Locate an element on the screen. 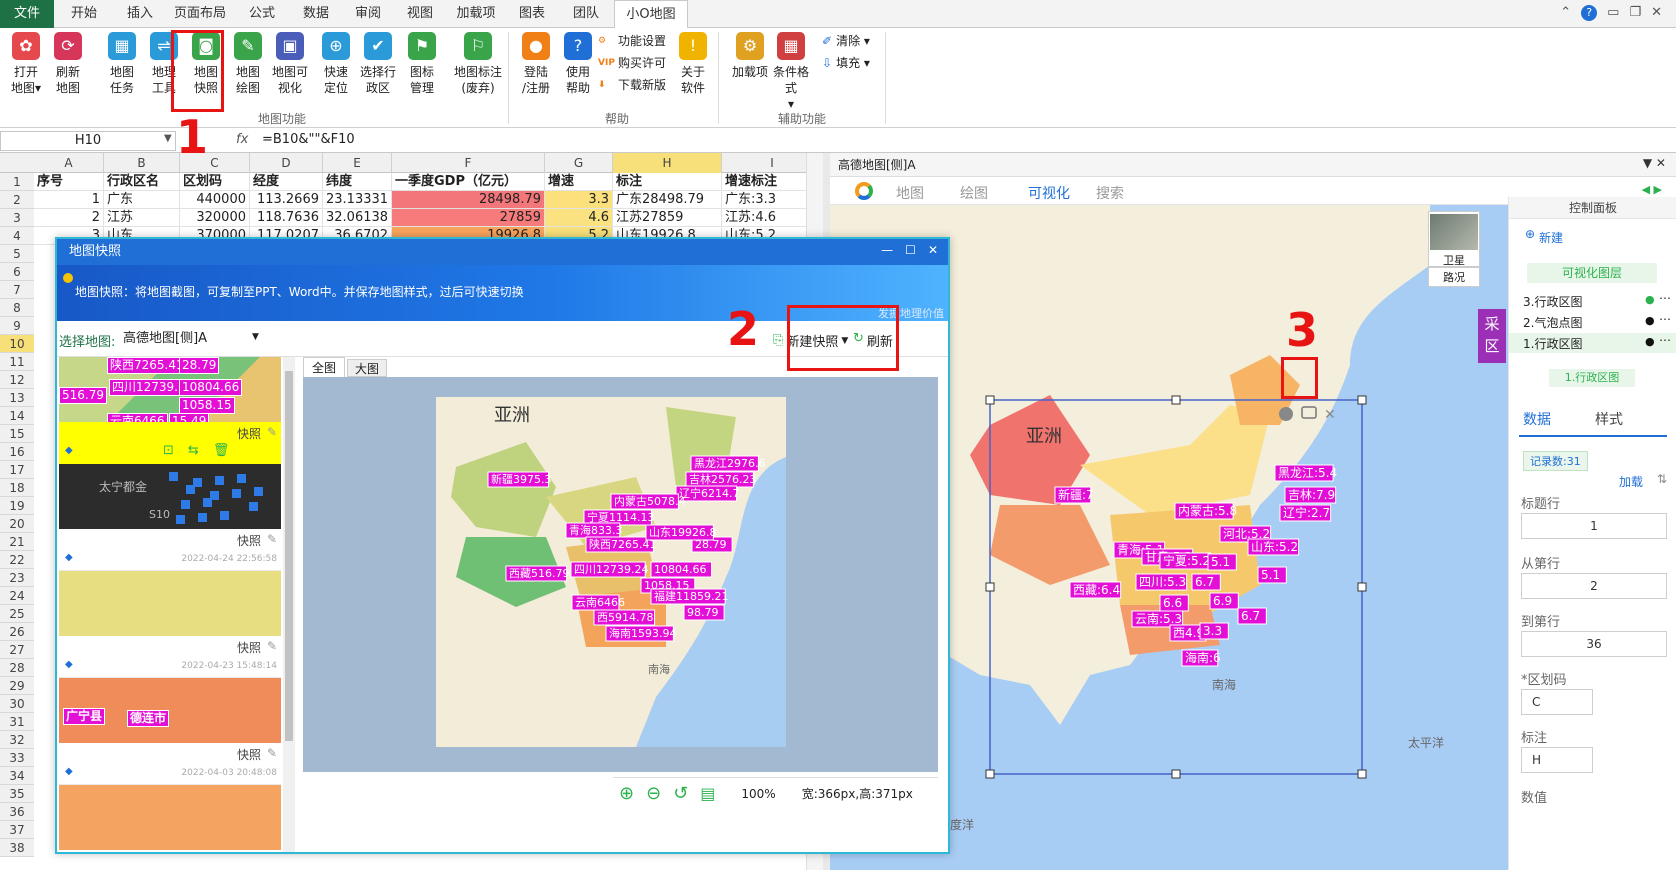 The image size is (1676, 870). scrollbar is located at coordinates (289, 604).